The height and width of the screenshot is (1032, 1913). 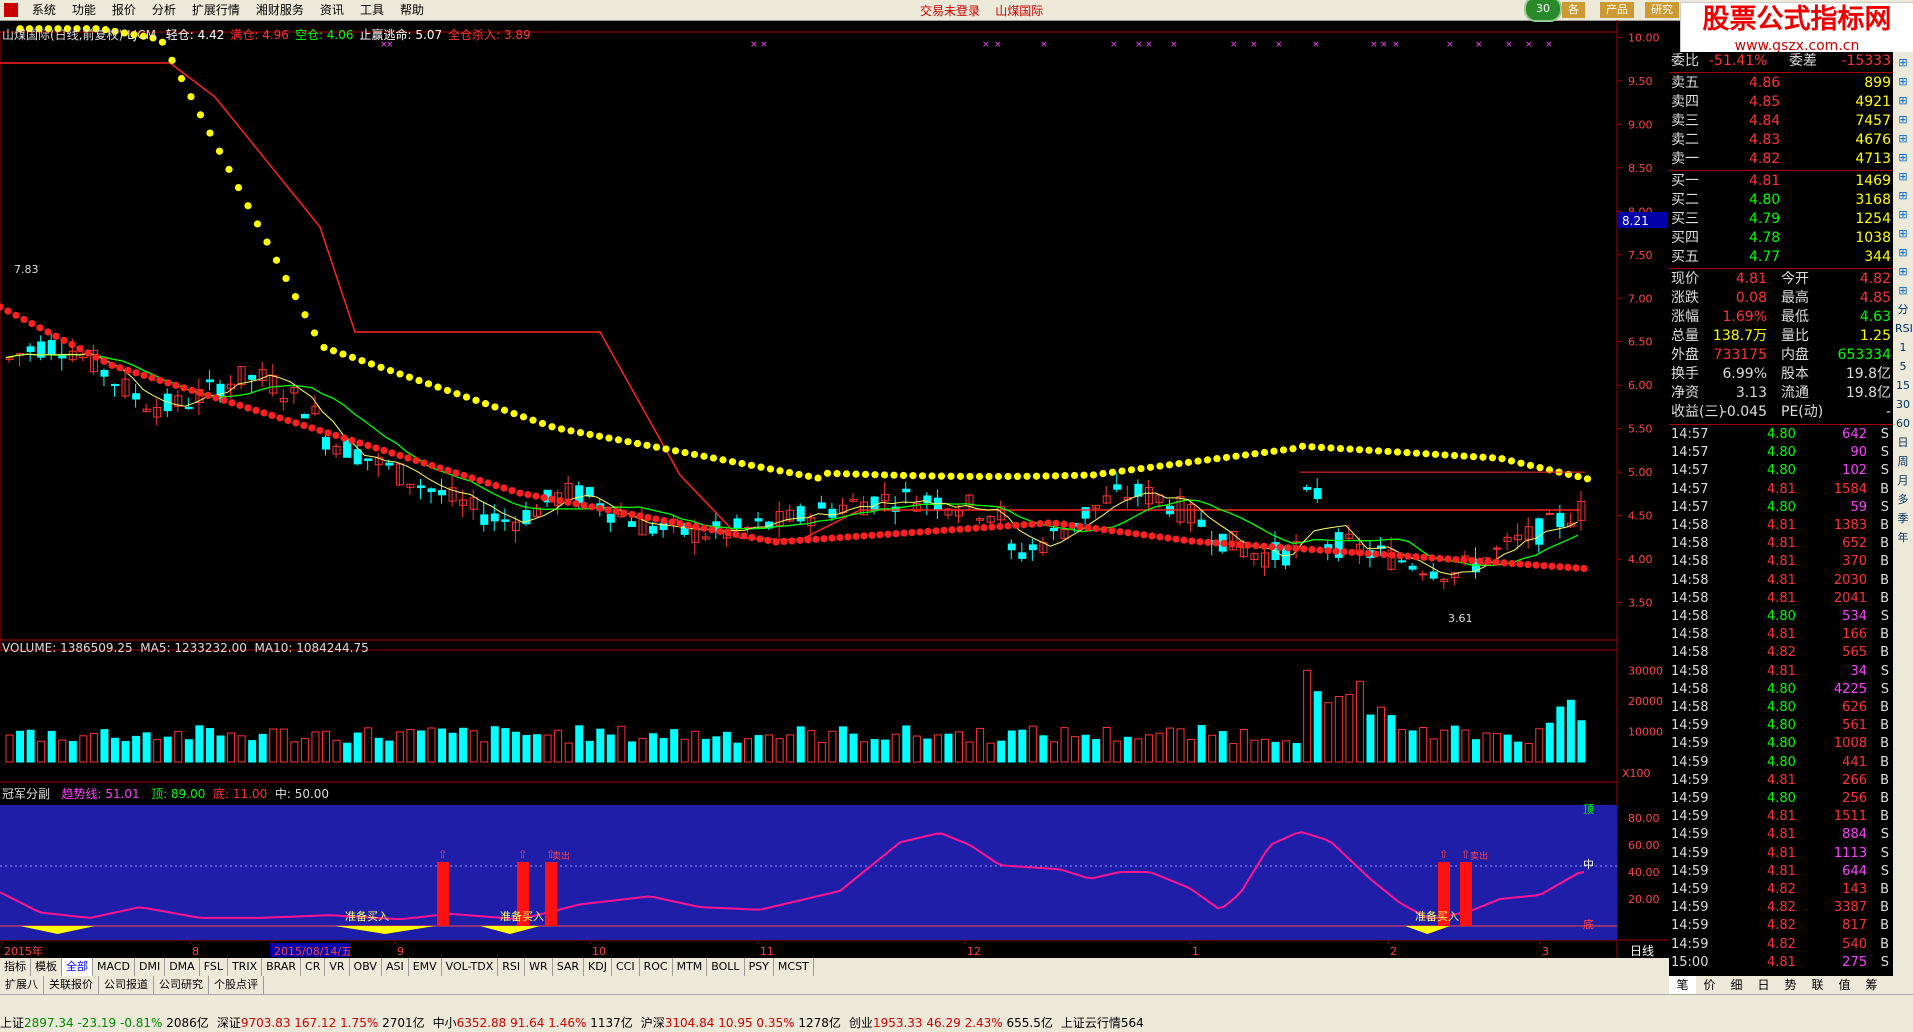 What do you see at coordinates (245, 967) in the screenshot?
I see `indicator-tab-7: TRIX` at bounding box center [245, 967].